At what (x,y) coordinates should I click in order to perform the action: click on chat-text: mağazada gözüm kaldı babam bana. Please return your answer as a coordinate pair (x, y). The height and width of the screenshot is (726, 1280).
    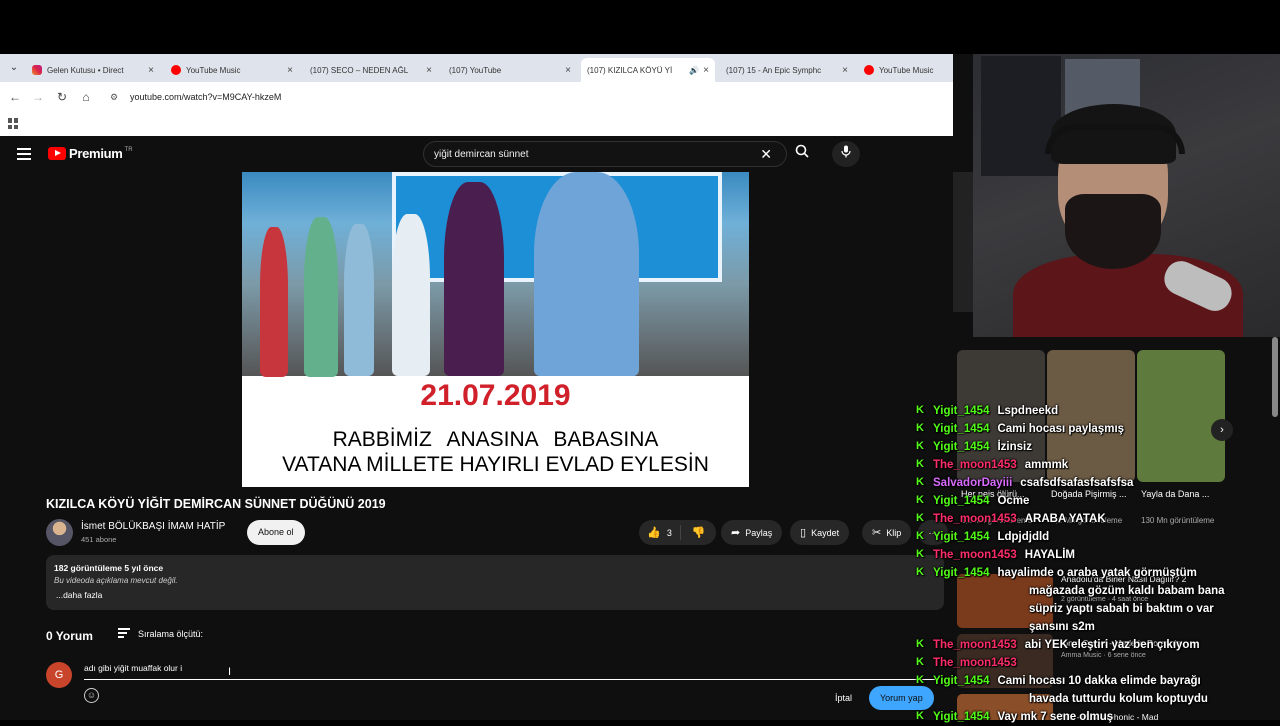
    Looking at the image, I should click on (1127, 591).